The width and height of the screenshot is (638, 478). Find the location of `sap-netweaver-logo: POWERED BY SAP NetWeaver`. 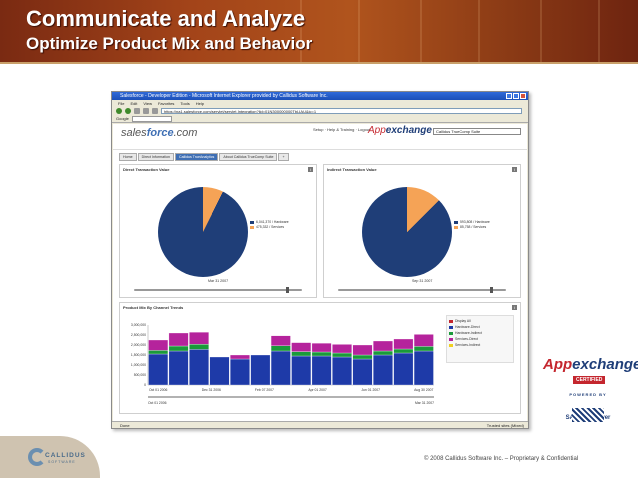

sap-netweaver-logo: POWERED BY SAP NetWeaver is located at coordinates (588, 415).